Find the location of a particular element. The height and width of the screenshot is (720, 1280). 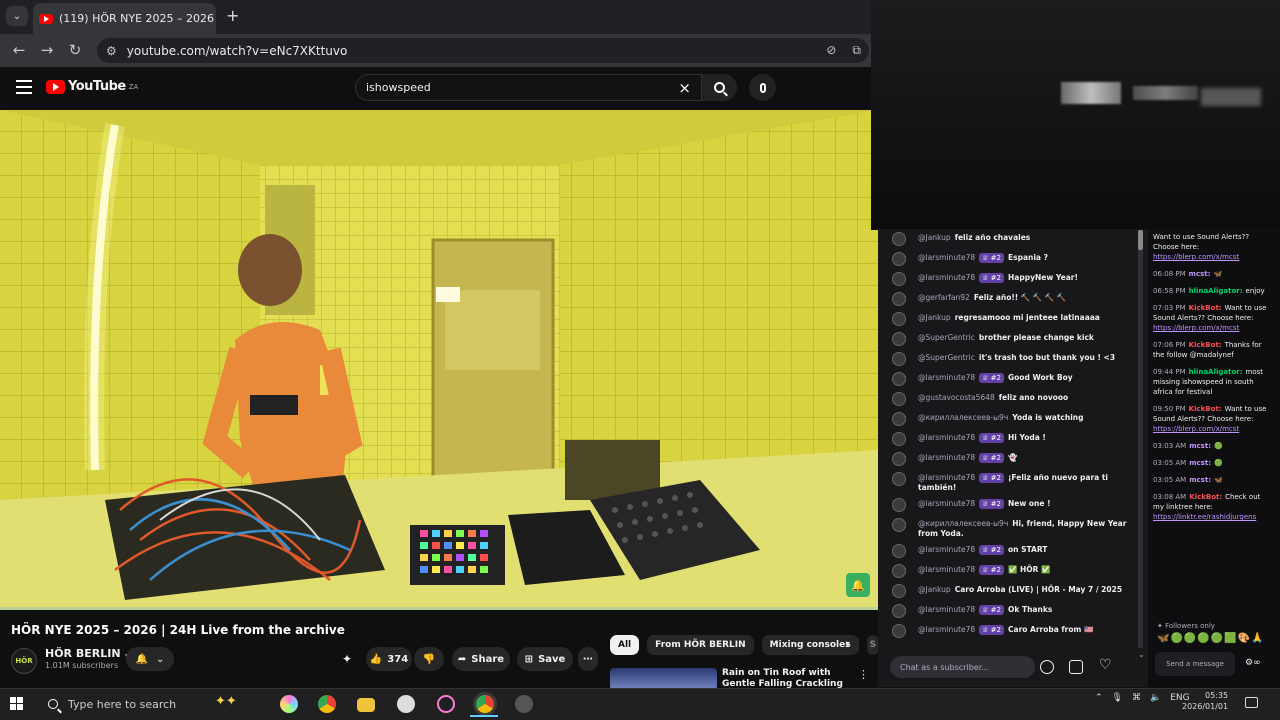

chat-username: @SuperGentric is located at coordinates (946, 337).